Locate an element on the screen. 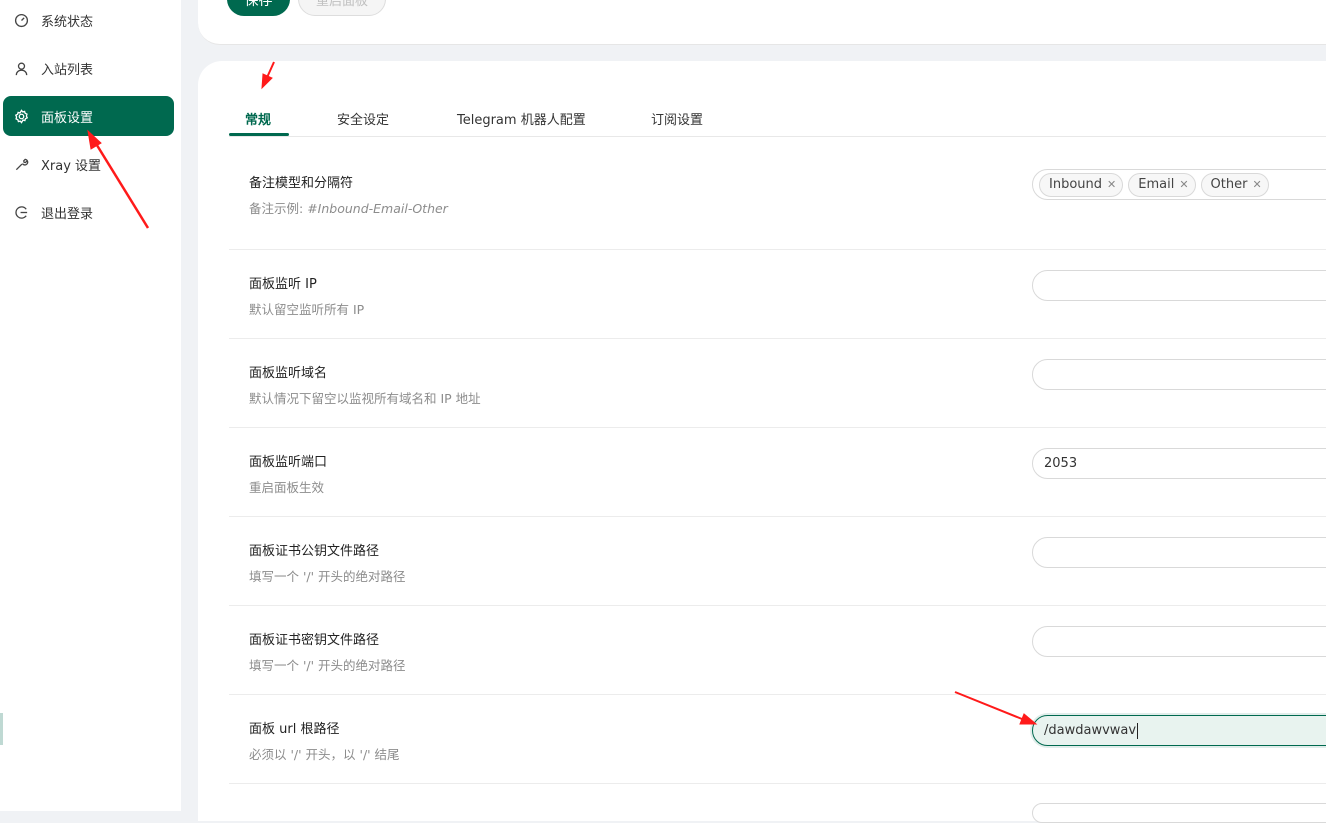 This screenshot has height=823, width=1326. sidebar-item-inbounds: 入站列表 is located at coordinates (88, 68).